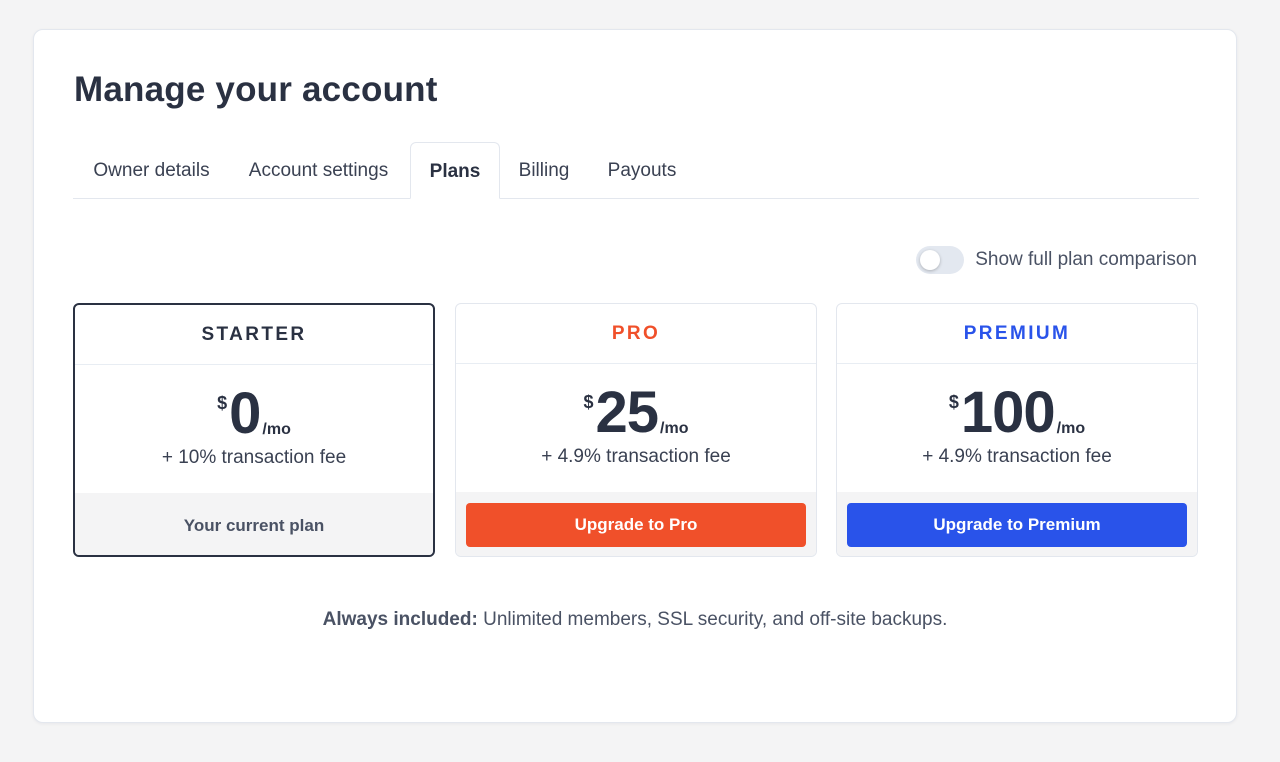  What do you see at coordinates (256, 89) in the screenshot?
I see `page-title: Manage your account` at bounding box center [256, 89].